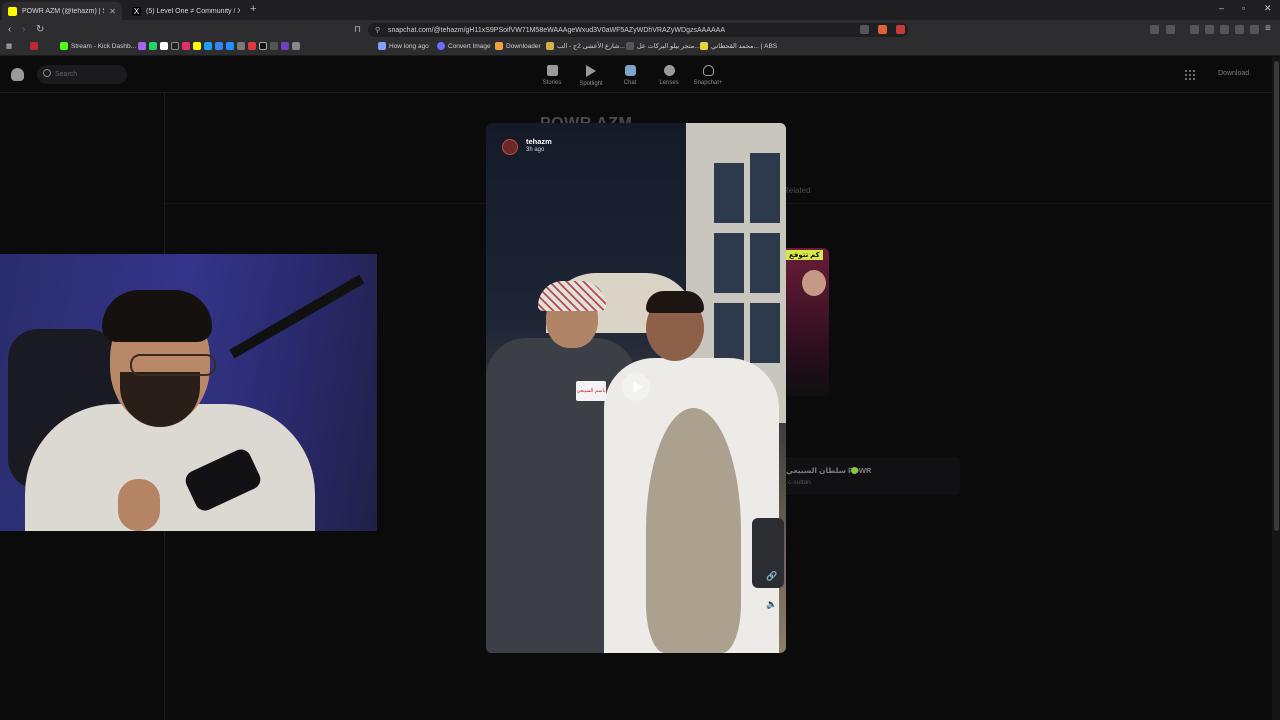 The image size is (1280, 720). I want to click on forward-icon: ›, so click(23, 29).